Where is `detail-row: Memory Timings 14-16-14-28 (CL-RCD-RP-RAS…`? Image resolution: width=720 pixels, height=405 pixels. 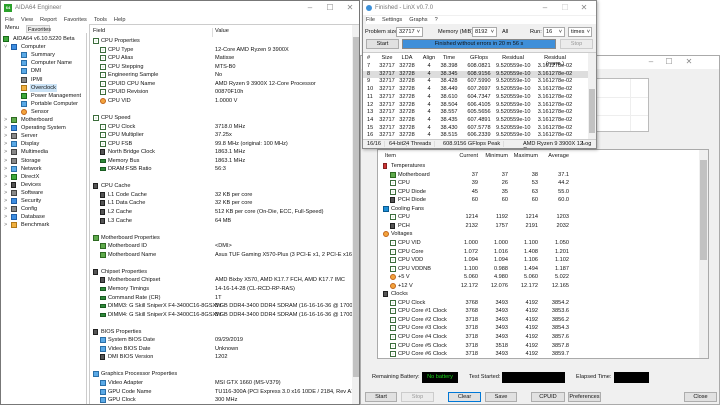 detail-row: Memory Timings 14-16-14-28 (CL-RCD-RP-RAS… is located at coordinates (221, 289).